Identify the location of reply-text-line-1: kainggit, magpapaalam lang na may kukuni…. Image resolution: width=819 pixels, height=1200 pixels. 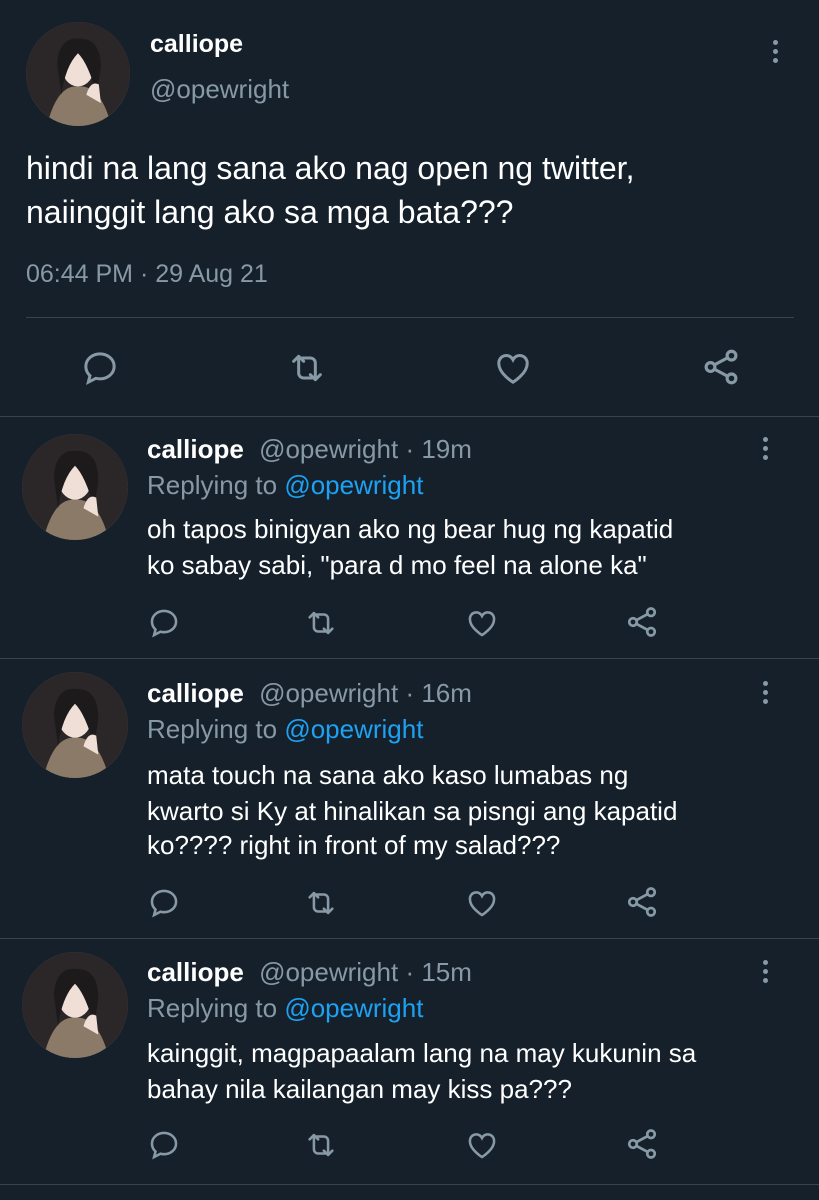
(422, 1053).